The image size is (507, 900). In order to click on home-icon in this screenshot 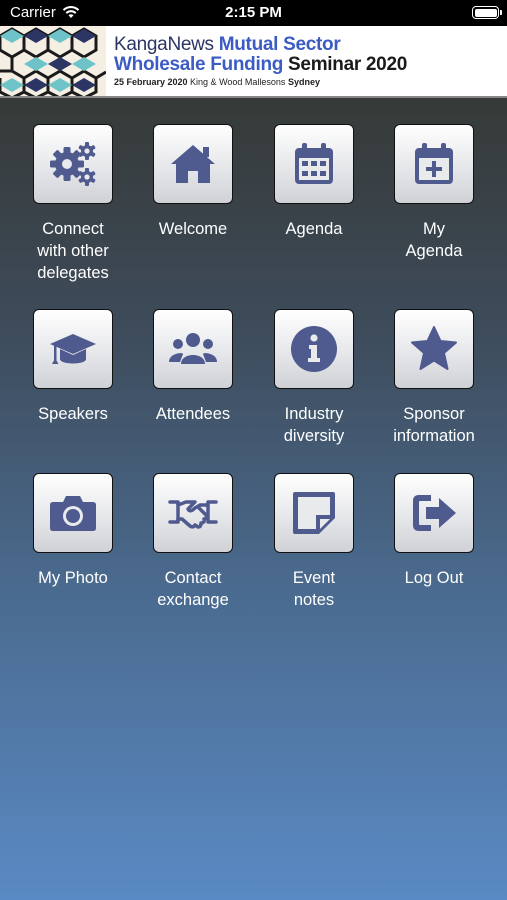, I will do `click(193, 164)`.